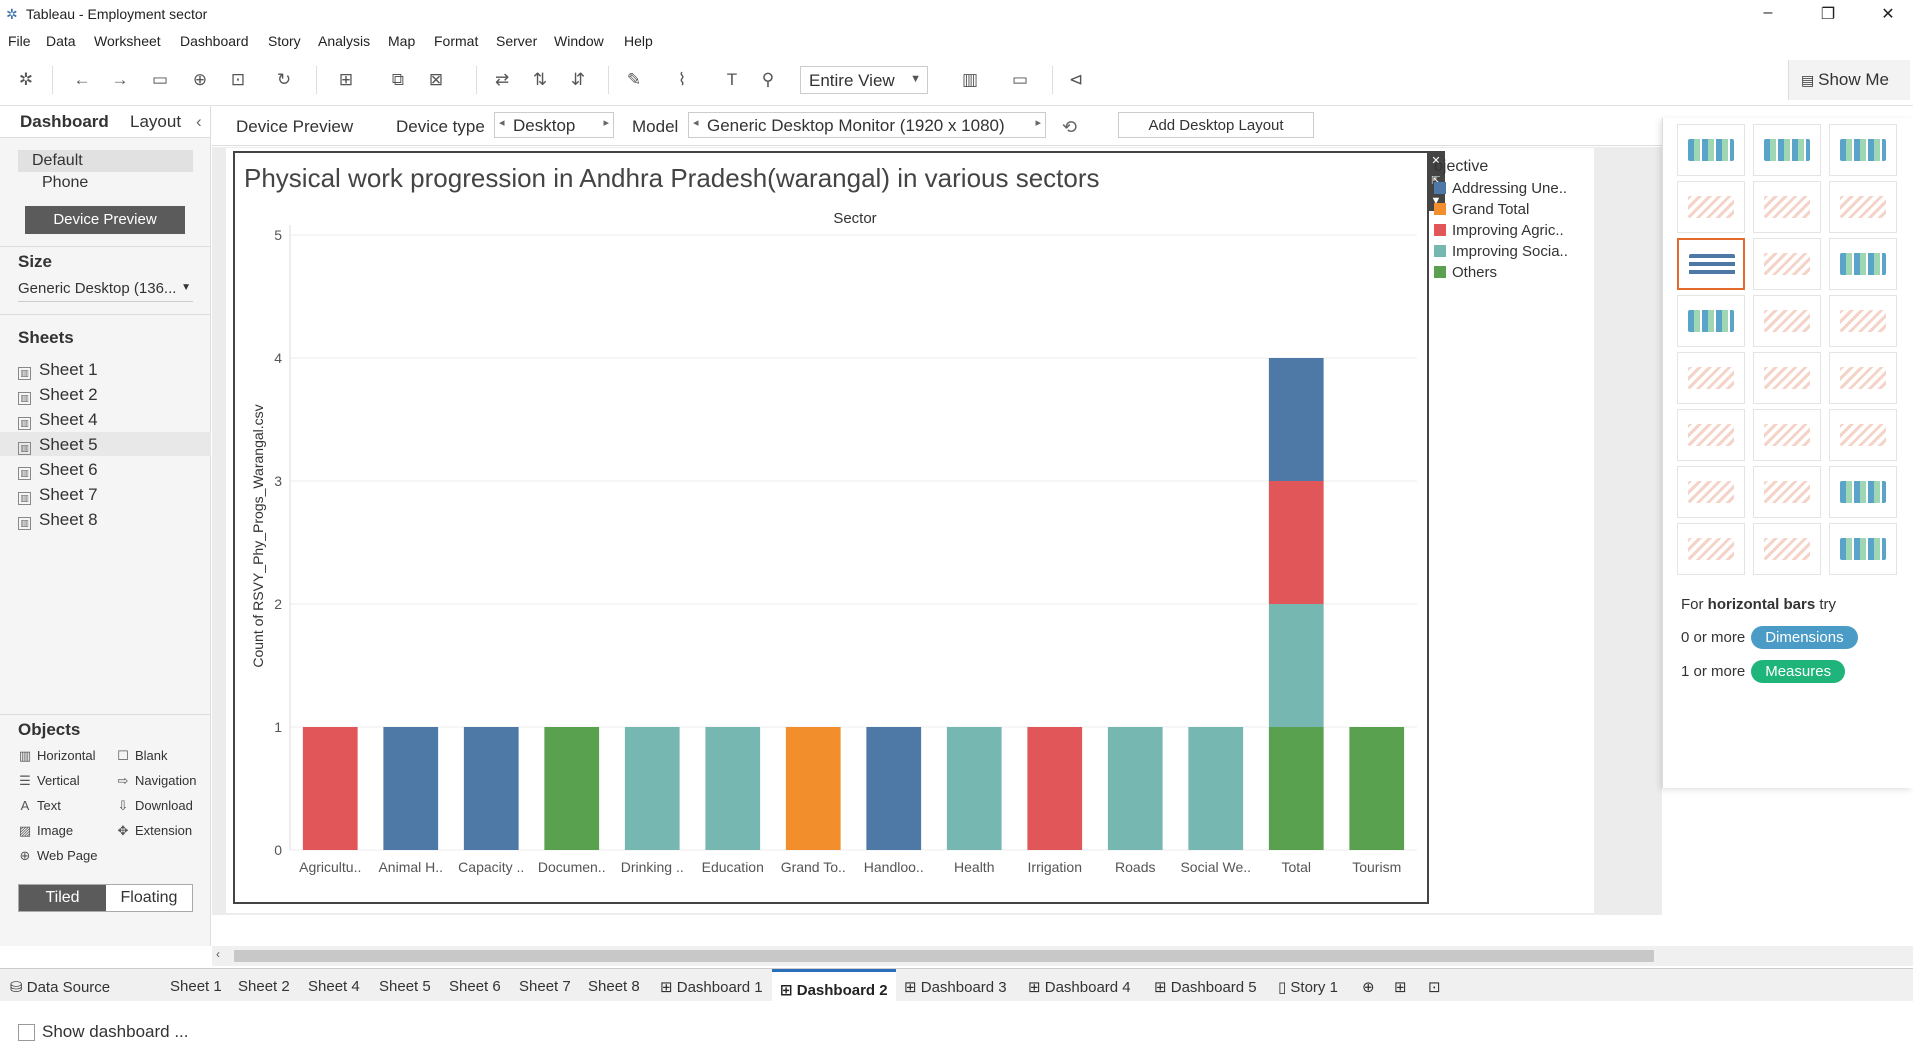  Describe the element at coordinates (1711, 207) in the screenshot. I see `symbol-map-icon` at that location.